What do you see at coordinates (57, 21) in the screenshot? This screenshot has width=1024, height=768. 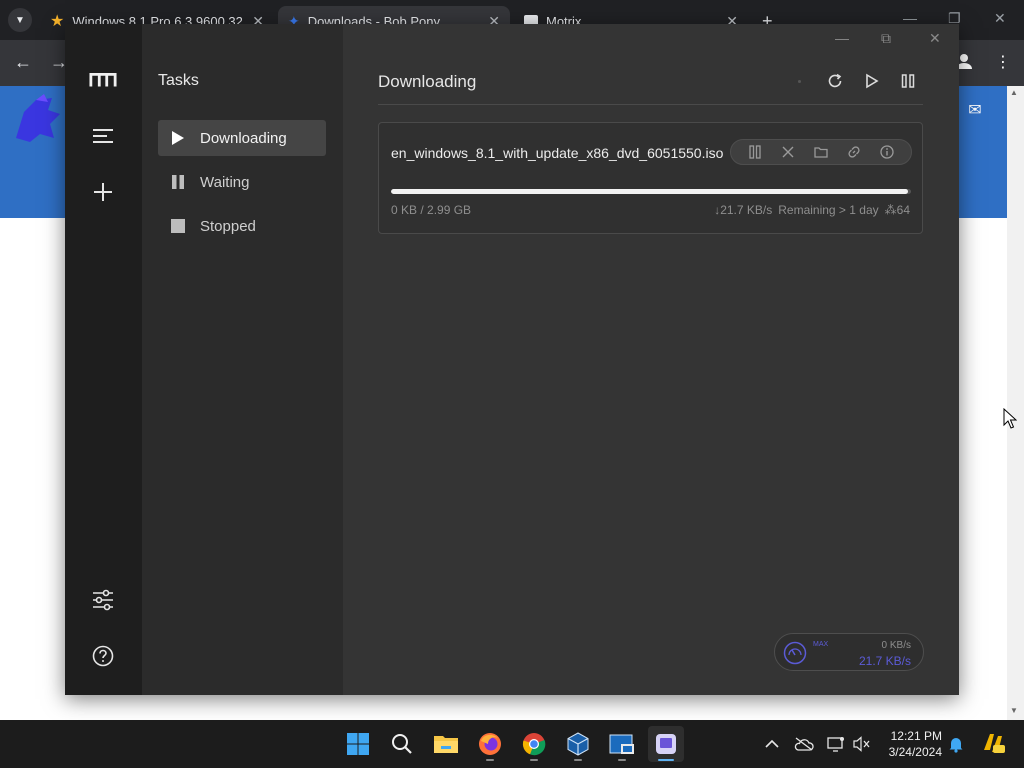 I see `star-icon: ★` at bounding box center [57, 21].